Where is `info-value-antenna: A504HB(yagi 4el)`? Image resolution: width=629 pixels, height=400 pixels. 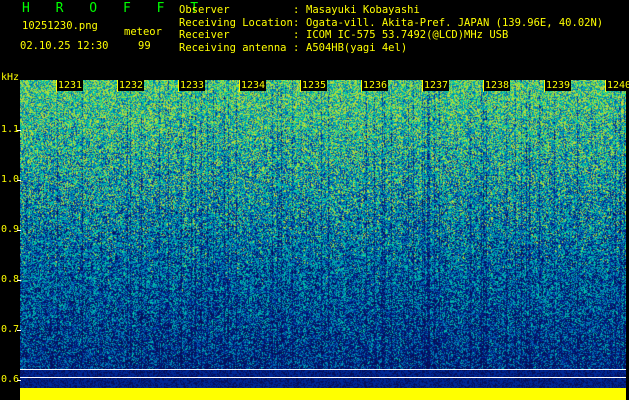
info-value-antenna: A504HB(yagi 4el) is located at coordinates (357, 47).